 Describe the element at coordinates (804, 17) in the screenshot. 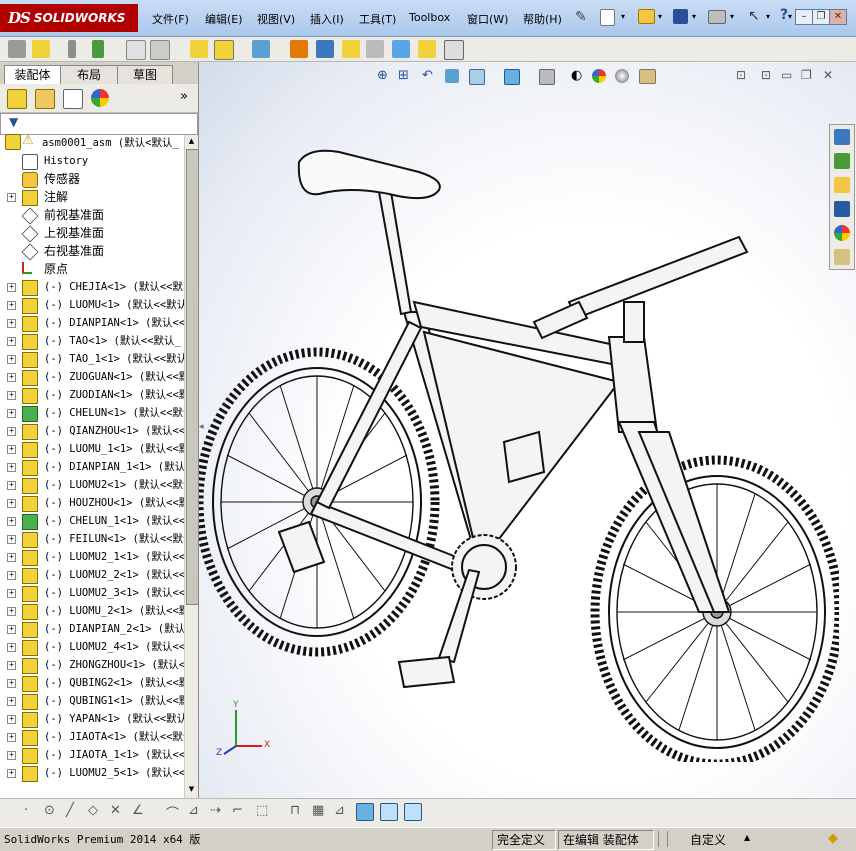

I see `minimize-button: –` at that location.